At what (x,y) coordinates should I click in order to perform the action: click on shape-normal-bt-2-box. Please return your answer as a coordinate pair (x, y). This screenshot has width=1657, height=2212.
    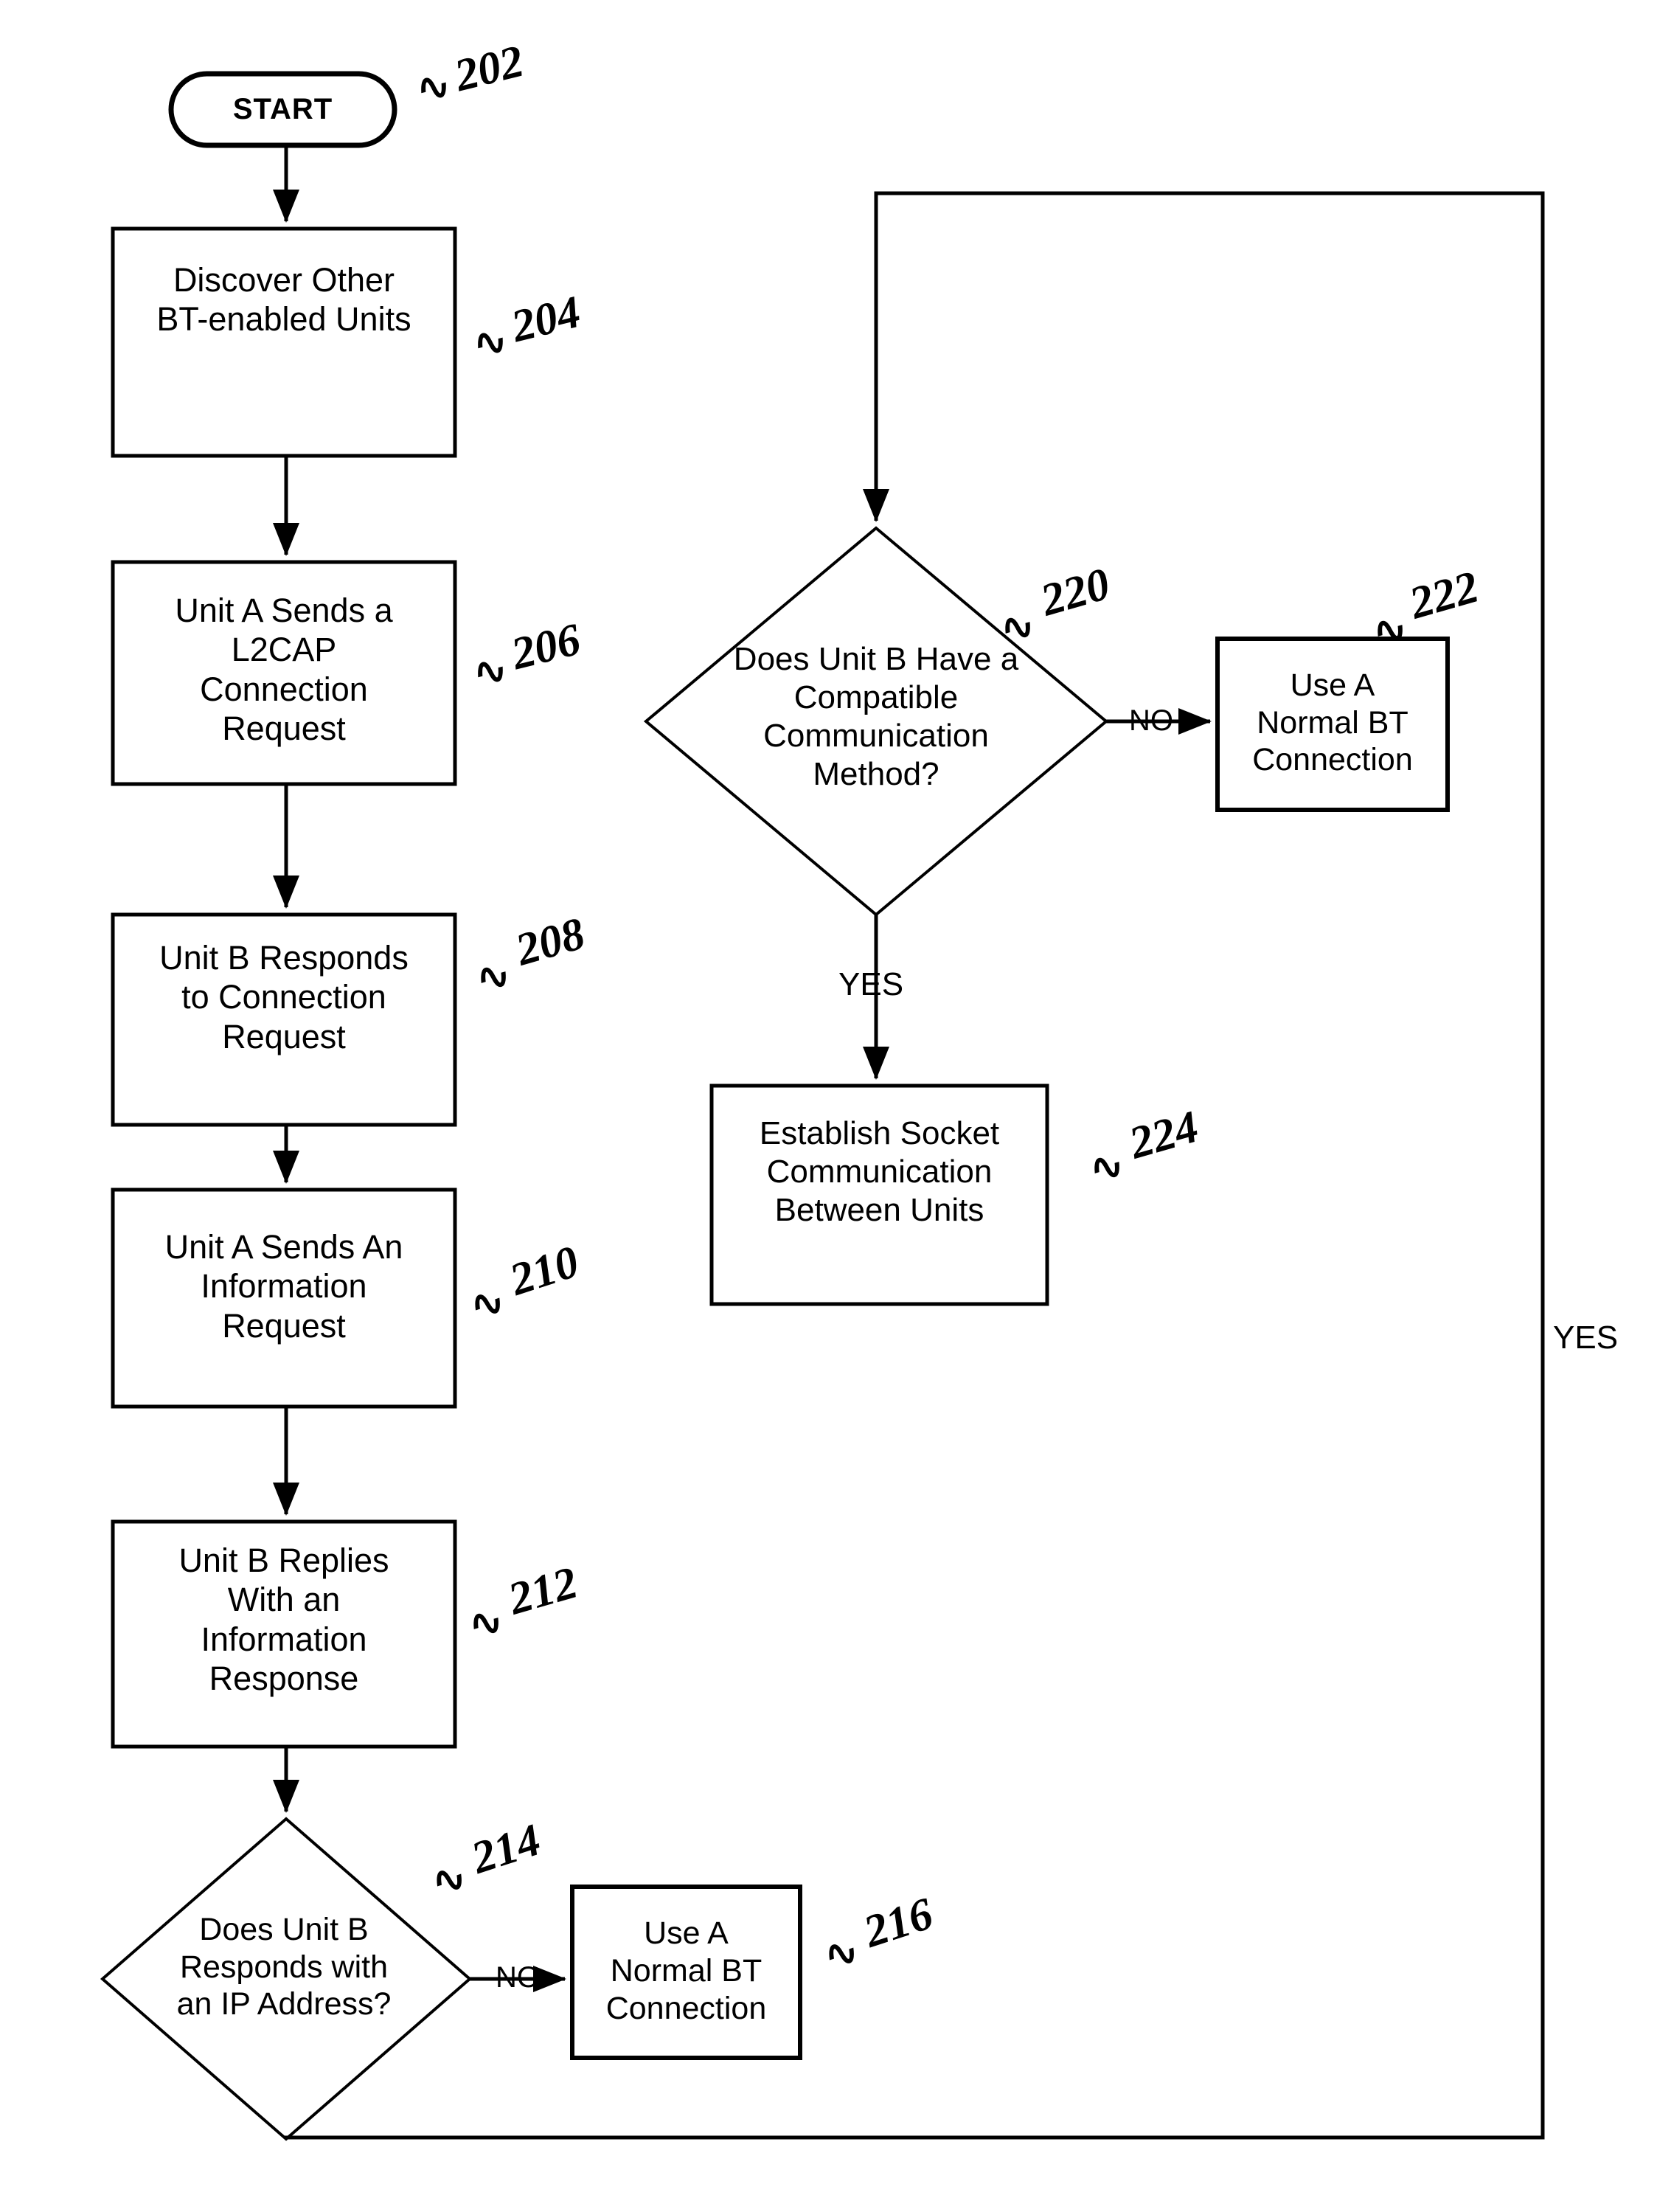
    Looking at the image, I should click on (1332, 725).